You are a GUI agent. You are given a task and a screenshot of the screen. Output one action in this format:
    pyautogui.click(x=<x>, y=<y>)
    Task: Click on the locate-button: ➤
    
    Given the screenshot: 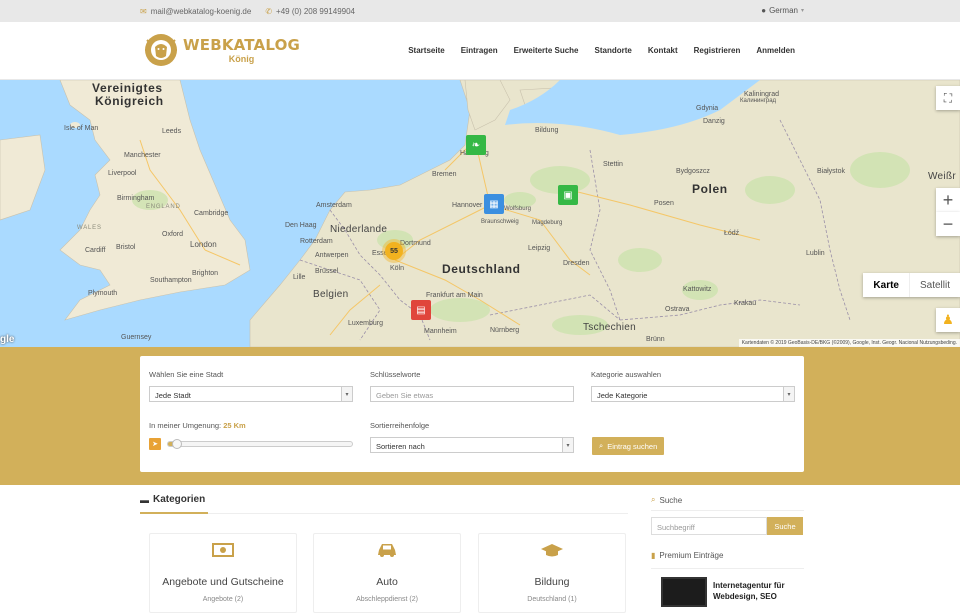 What is the action you would take?
    pyautogui.click(x=155, y=444)
    